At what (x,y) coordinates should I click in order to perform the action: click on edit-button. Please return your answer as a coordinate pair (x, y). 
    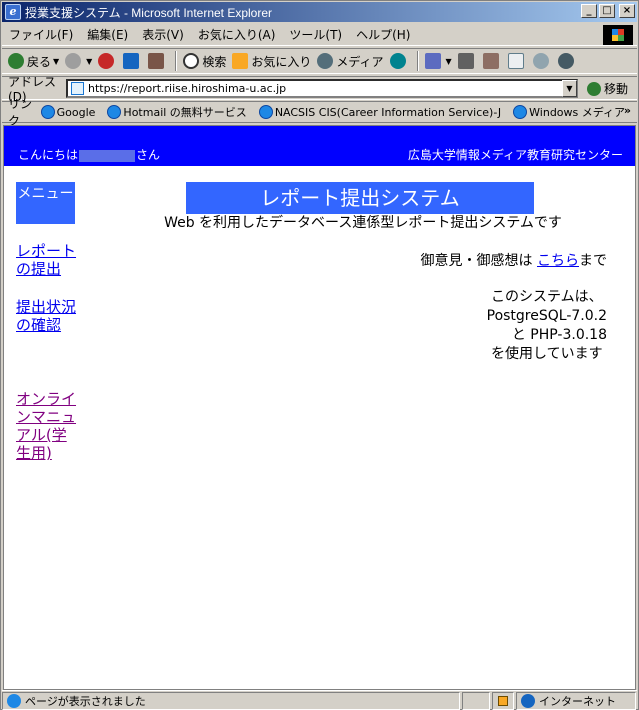
    Looking at the image, I should click on (492, 61).